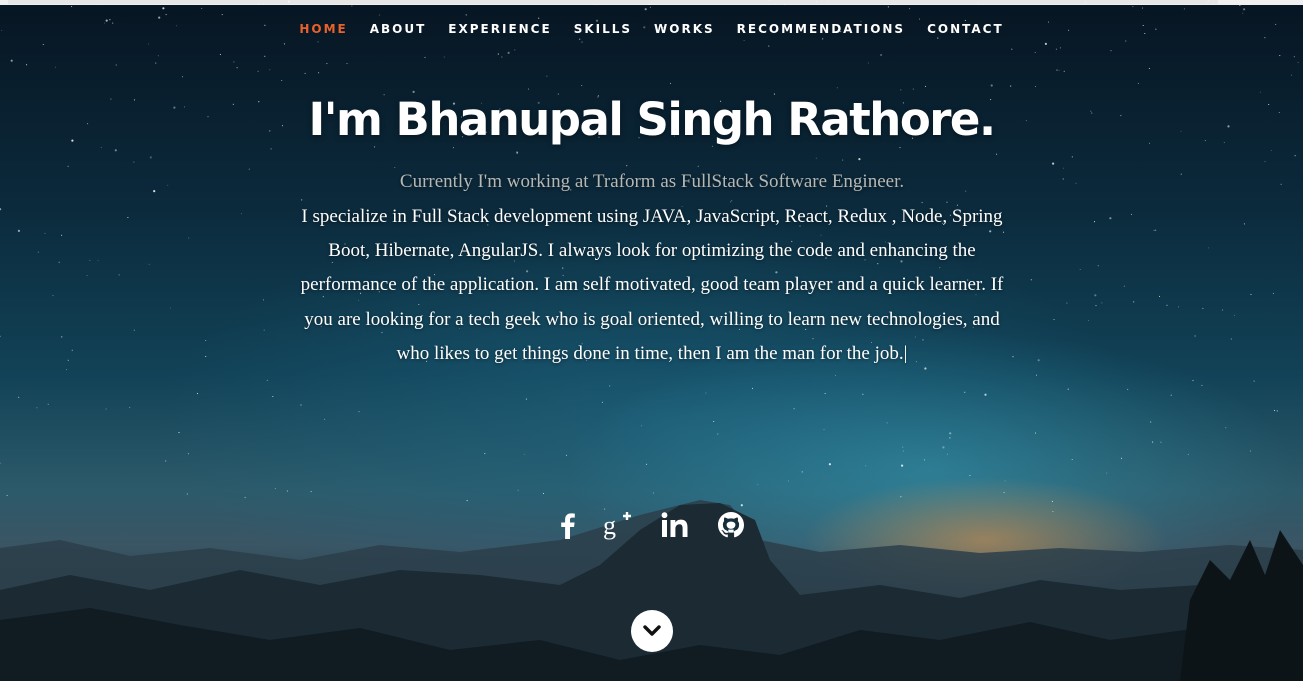 This screenshot has height=681, width=1303. Describe the element at coordinates (609, 525) in the screenshot. I see `svg-text: g` at that location.